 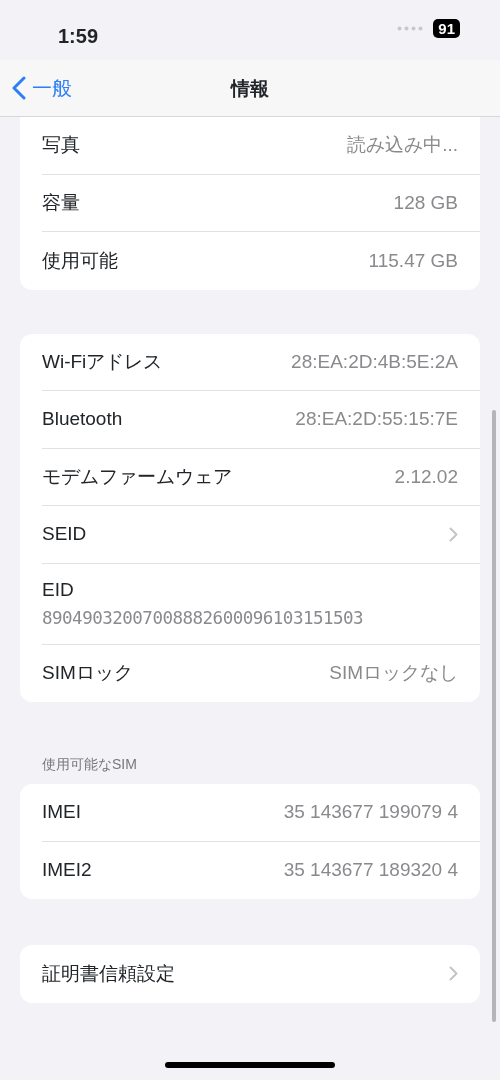 What do you see at coordinates (203, 618) in the screenshot?
I see `row-value: 89049032007008882600096103151503` at bounding box center [203, 618].